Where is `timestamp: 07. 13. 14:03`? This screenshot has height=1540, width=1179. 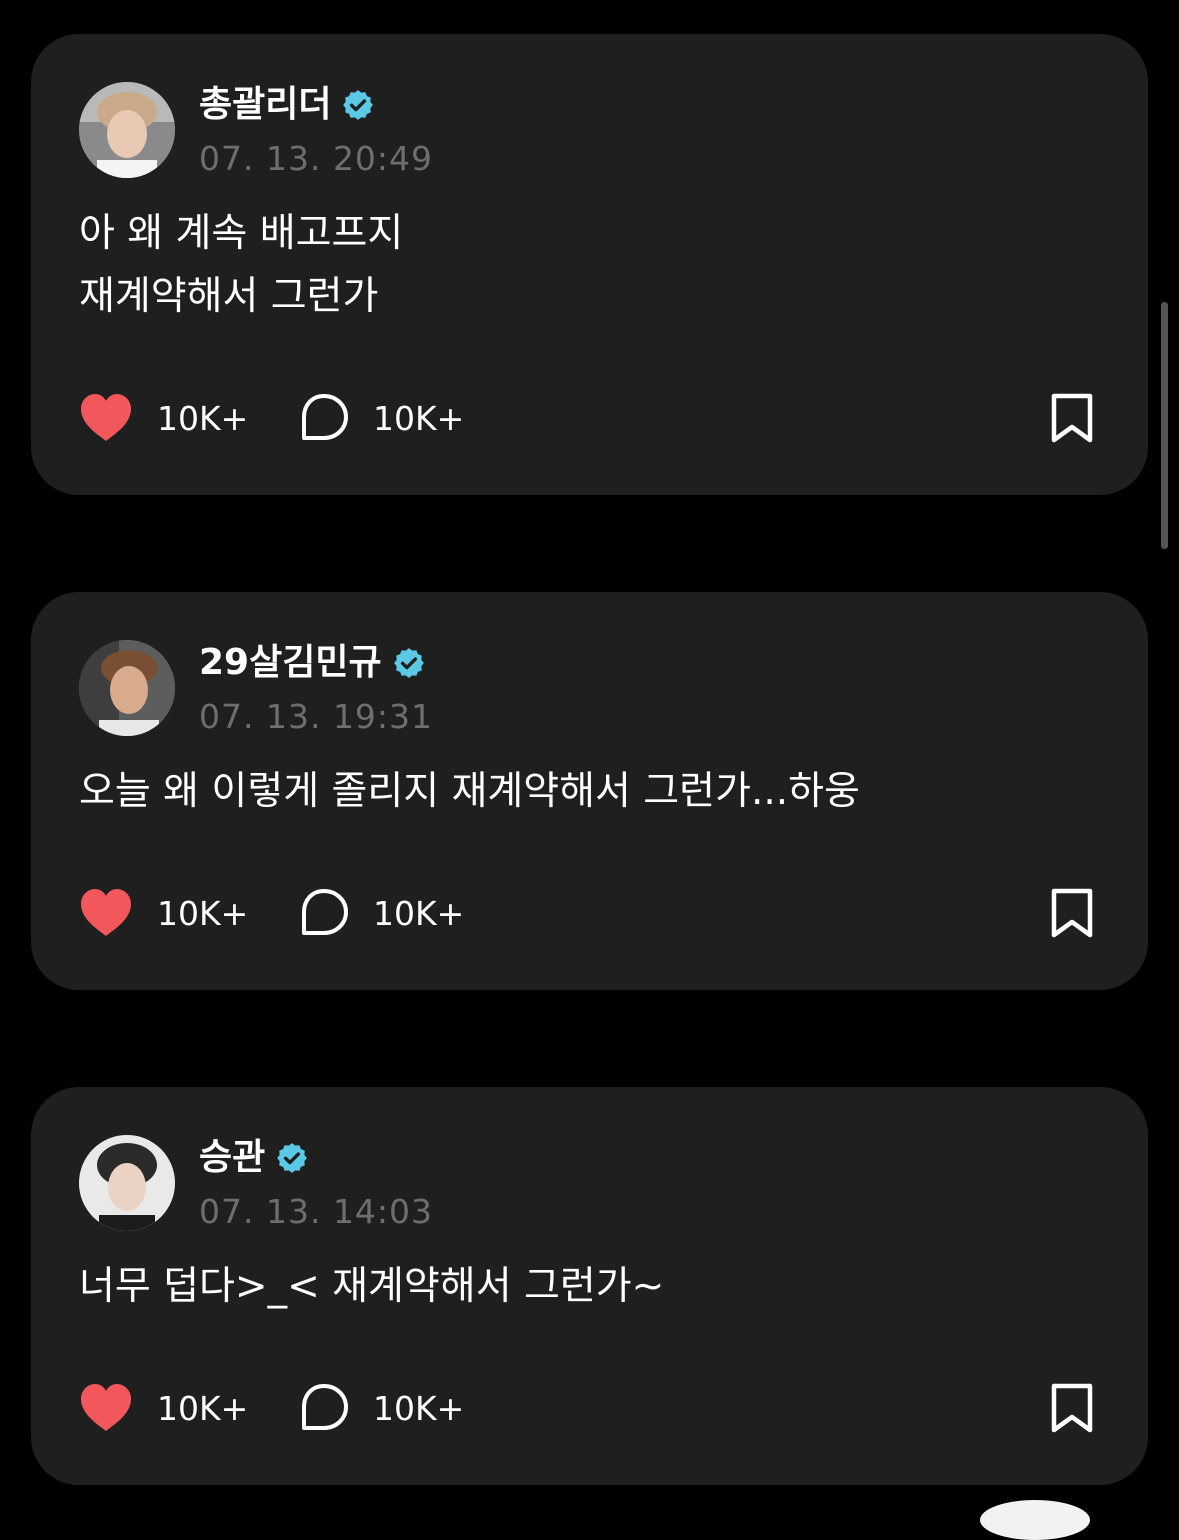
timestamp: 07. 13. 14:03 is located at coordinates (316, 1211).